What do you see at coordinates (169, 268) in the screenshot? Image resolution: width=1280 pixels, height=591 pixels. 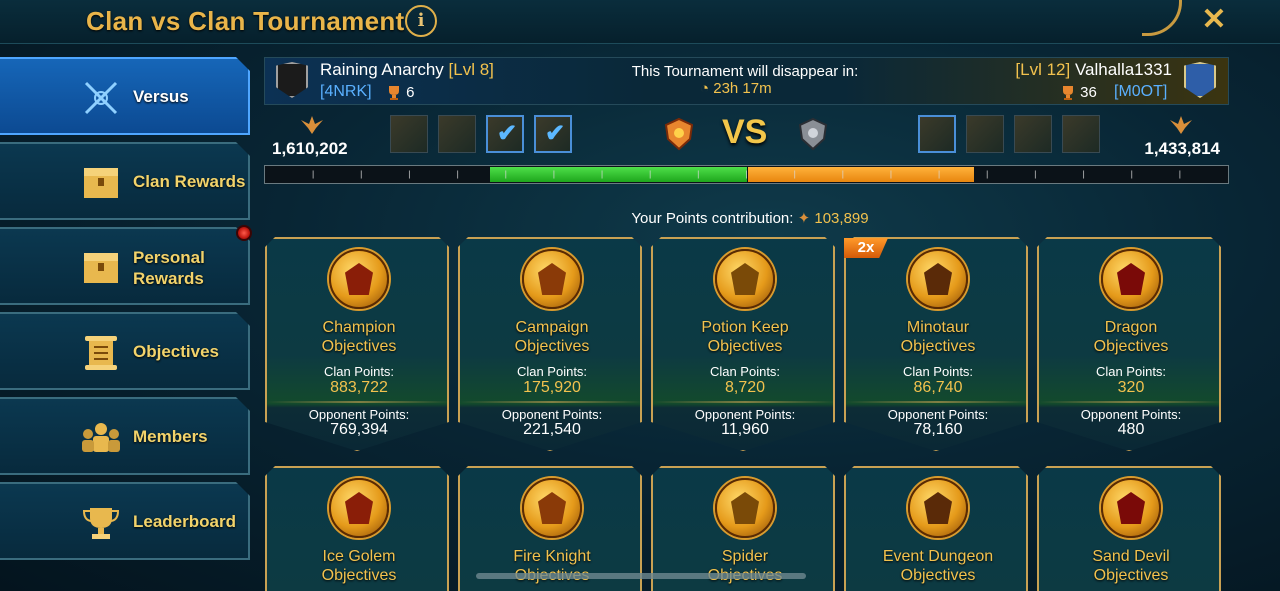 I see `sidebar-item-label: Personal Rewards` at bounding box center [169, 268].